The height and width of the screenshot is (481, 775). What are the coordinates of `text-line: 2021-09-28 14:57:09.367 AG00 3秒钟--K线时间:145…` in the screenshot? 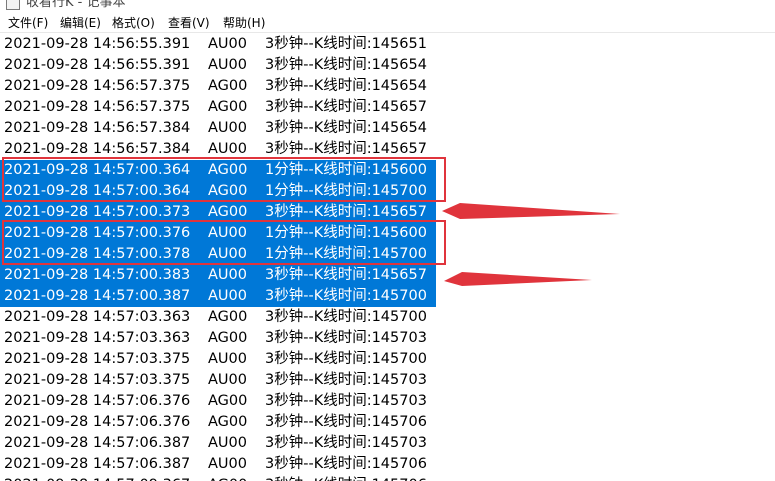 It's located at (387, 478).